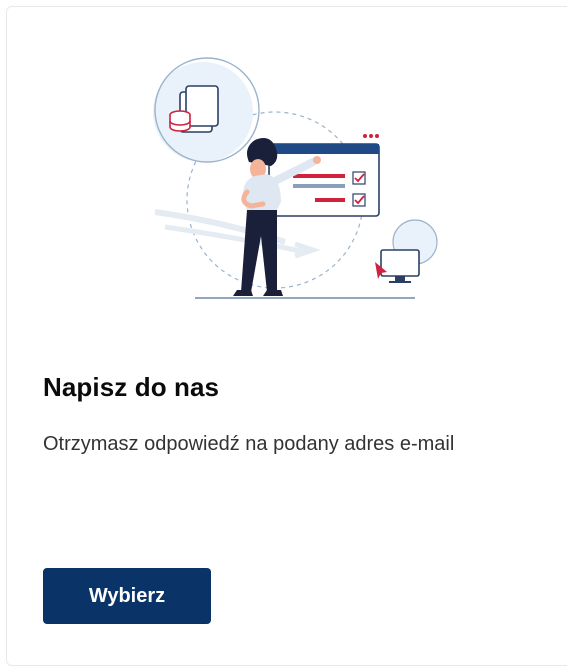 The height and width of the screenshot is (666, 567). What do you see at coordinates (131, 387) in the screenshot?
I see `card-title: Napisz do nas` at bounding box center [131, 387].